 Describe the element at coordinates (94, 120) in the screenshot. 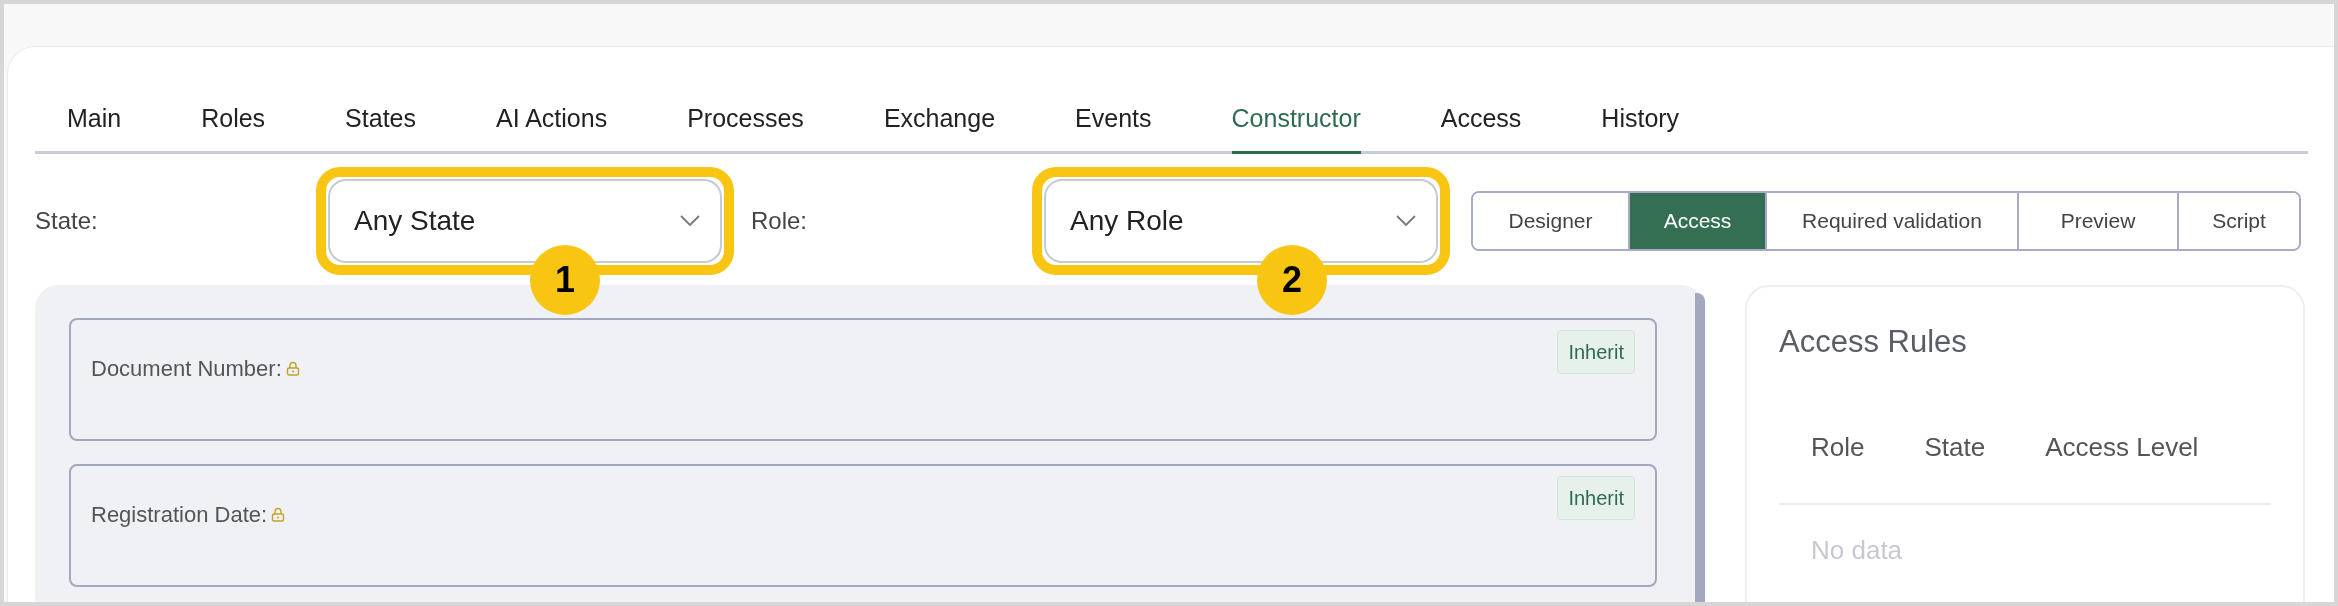

I see `tab: Main` at that location.